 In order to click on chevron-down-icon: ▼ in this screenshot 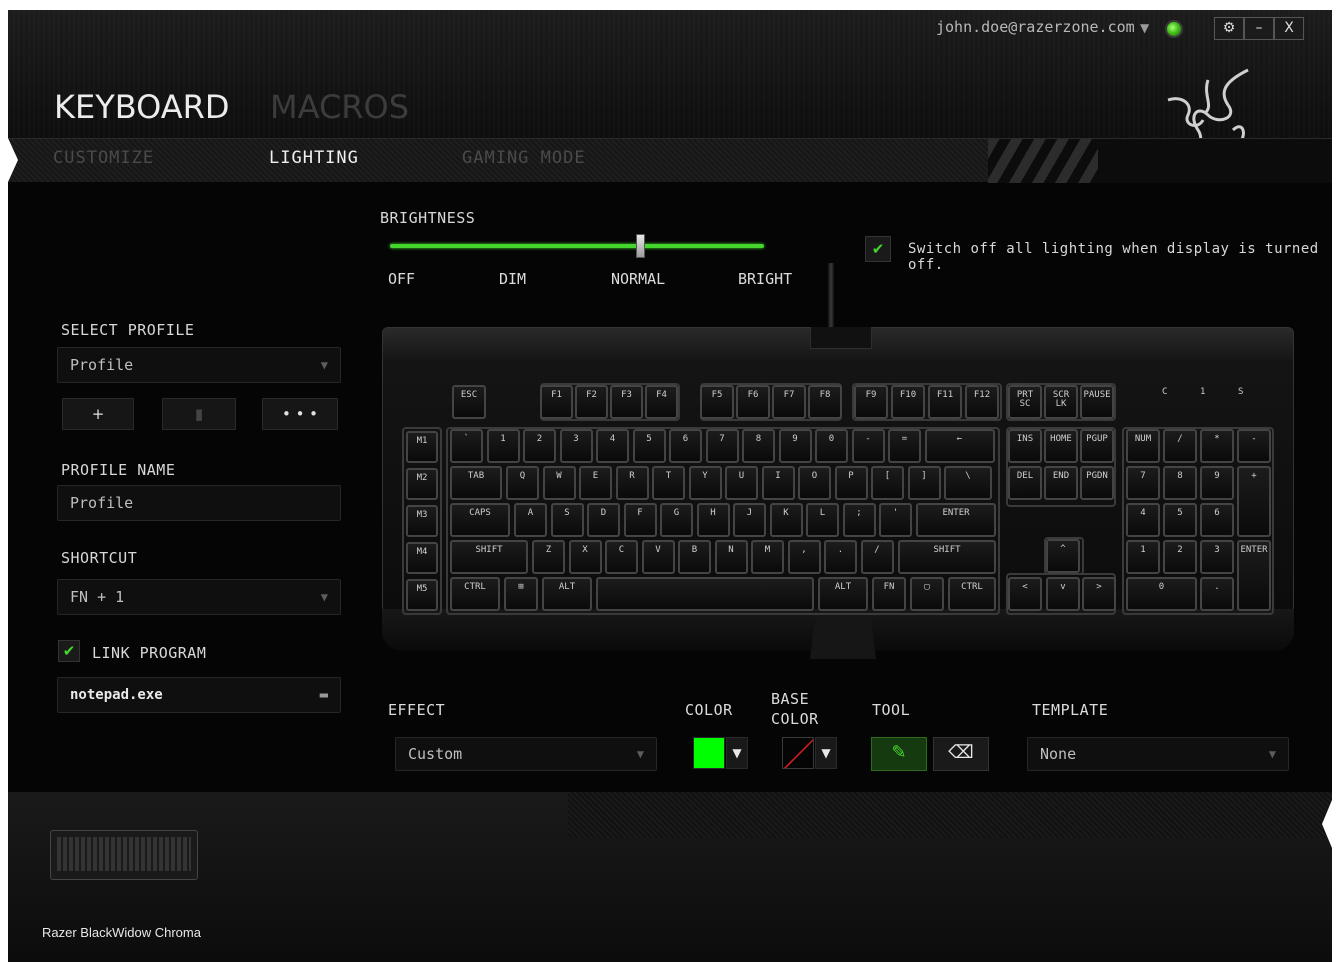, I will do `click(1144, 28)`.